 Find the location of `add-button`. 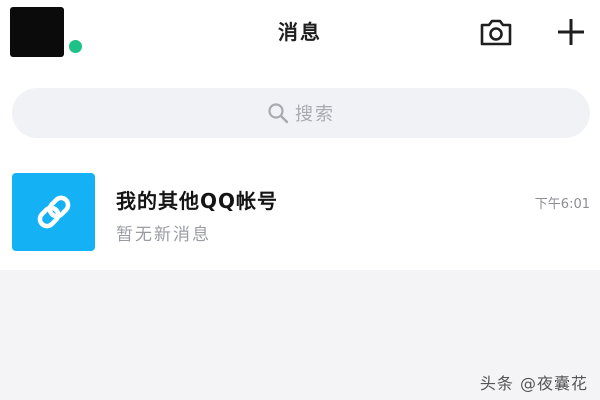

add-button is located at coordinates (571, 32).